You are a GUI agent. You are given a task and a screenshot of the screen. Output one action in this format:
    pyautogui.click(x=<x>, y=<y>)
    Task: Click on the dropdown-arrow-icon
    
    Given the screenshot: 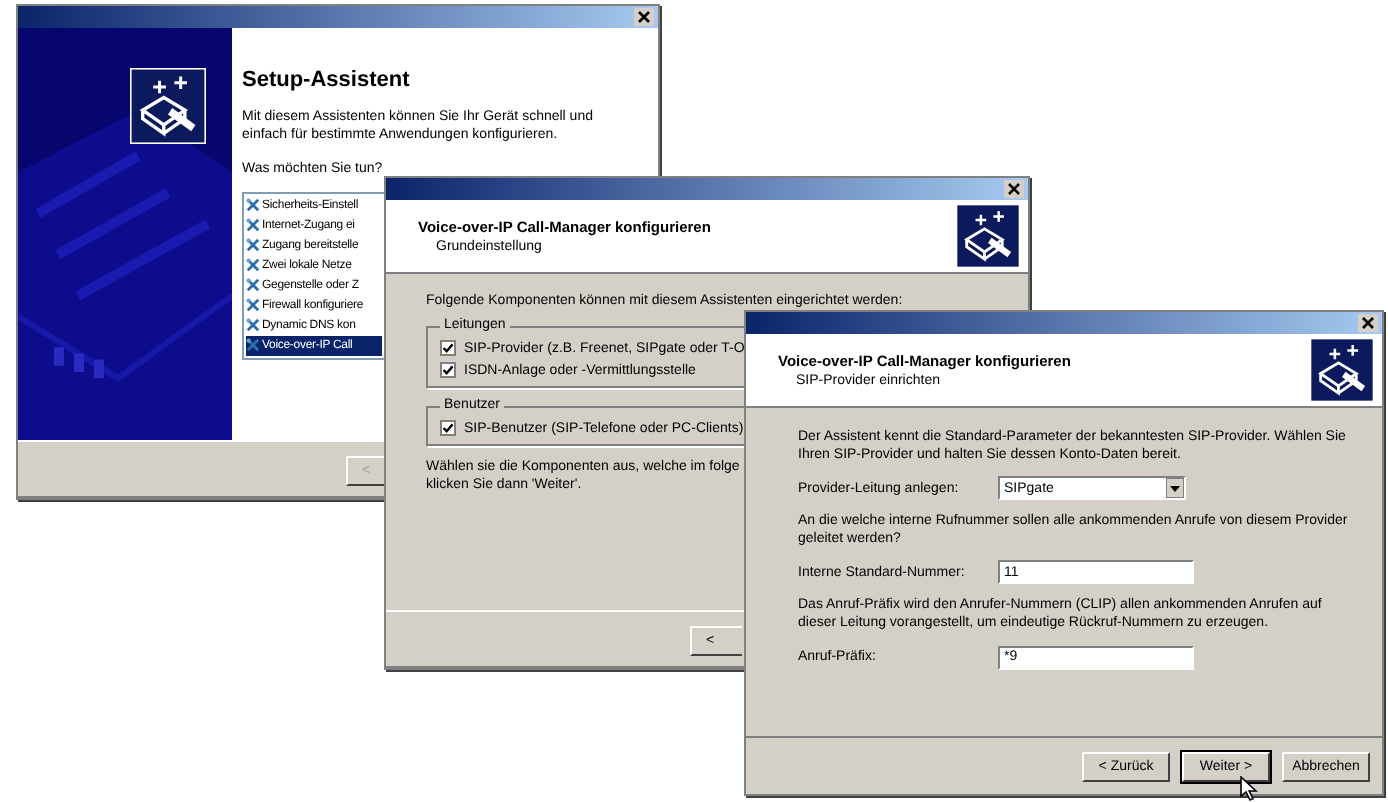 What is the action you would take?
    pyautogui.click(x=1175, y=488)
    